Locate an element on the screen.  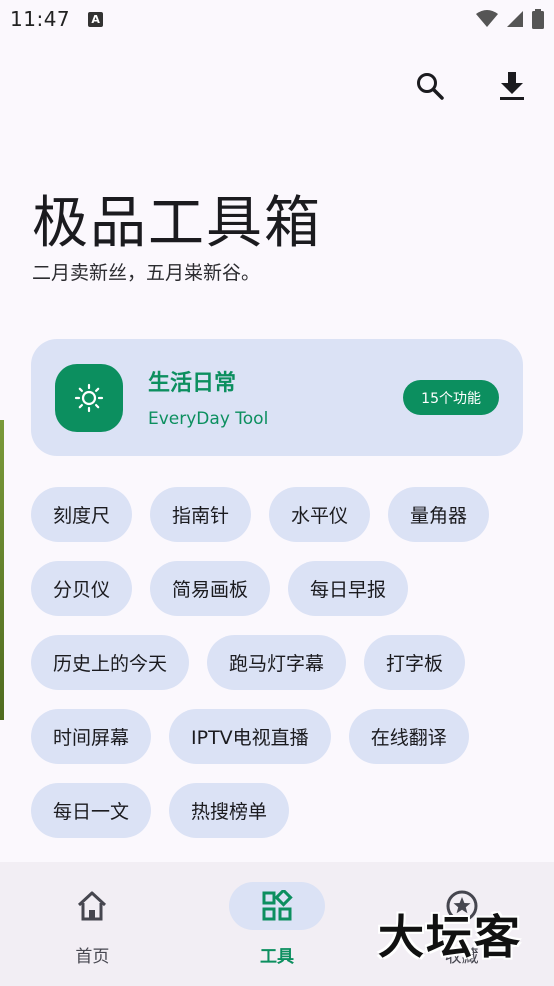
tool-chip-protractor: 量角器 is located at coordinates (439, 514).